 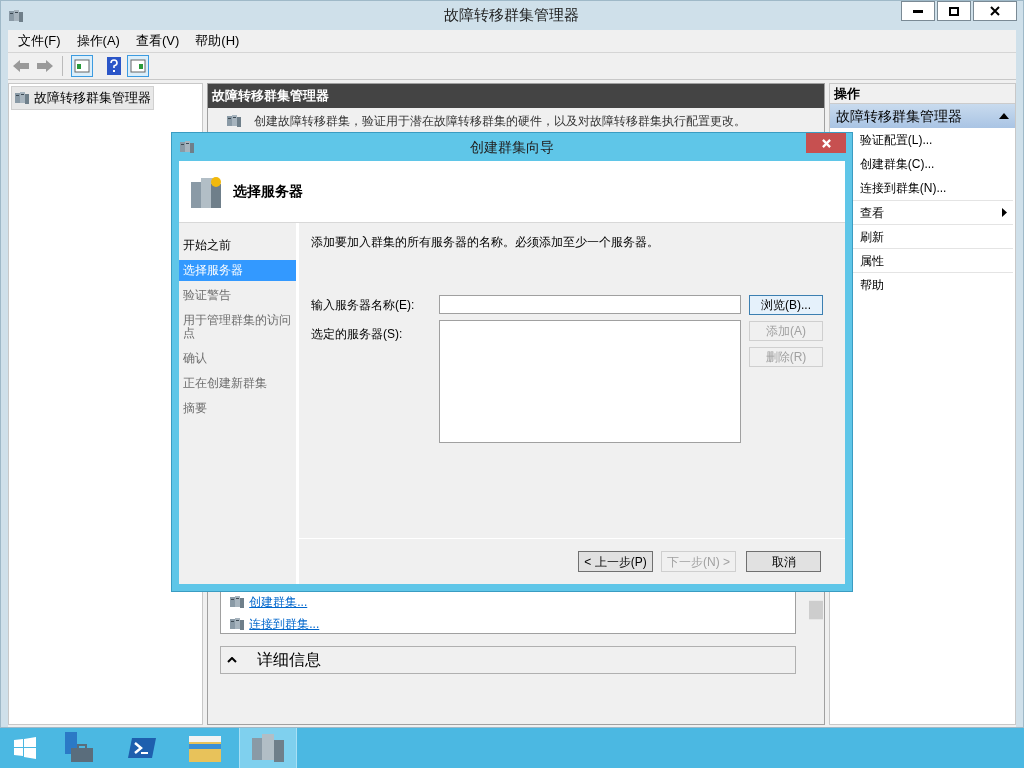 What do you see at coordinates (512, 147) in the screenshot?
I see `dialog-title: 创建群集向导` at bounding box center [512, 147].